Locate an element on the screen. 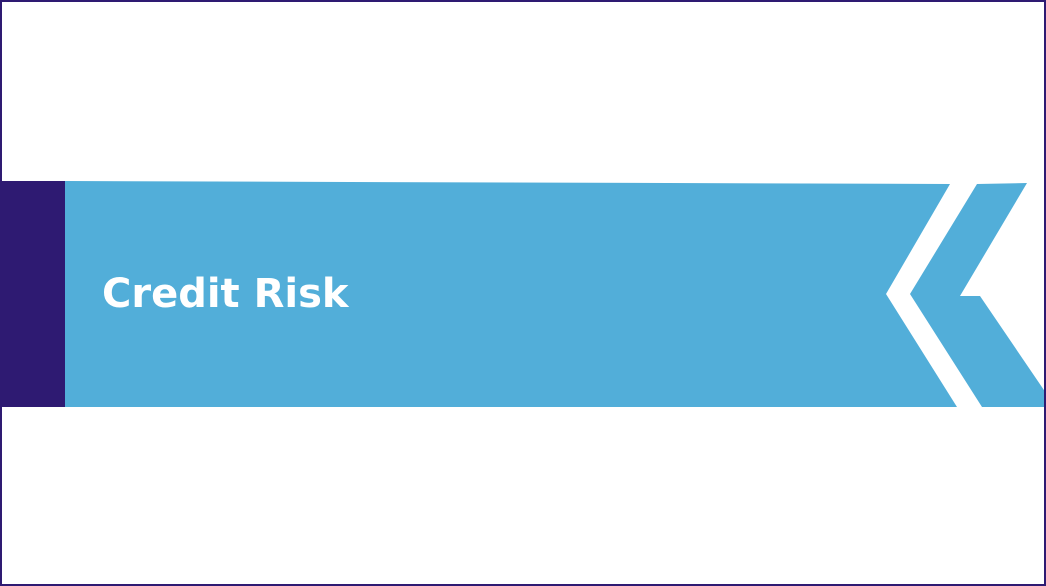  accent-bar is located at coordinates (33, 294).